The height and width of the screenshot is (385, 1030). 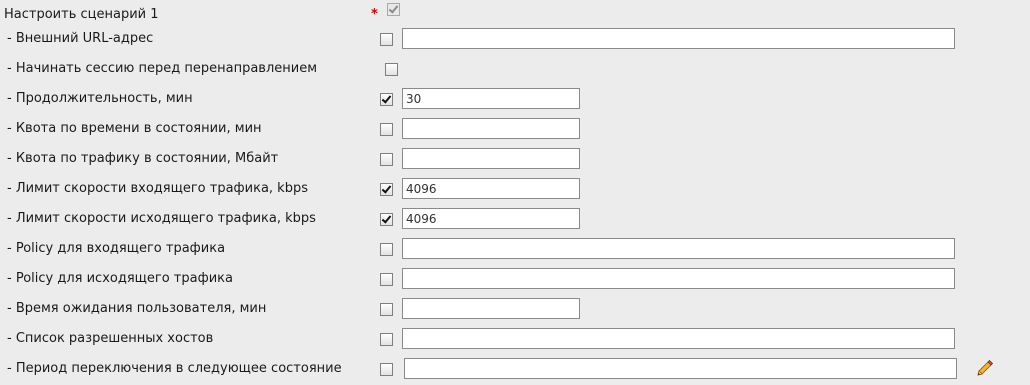 I want to click on switch-period-checkbox, so click(x=386, y=369).